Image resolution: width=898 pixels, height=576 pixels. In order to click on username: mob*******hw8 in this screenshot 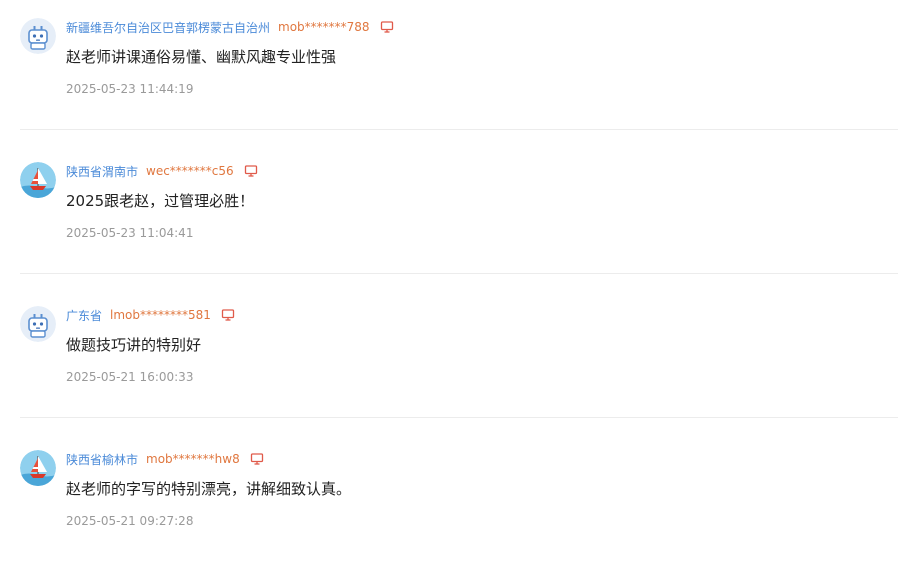, I will do `click(193, 459)`.